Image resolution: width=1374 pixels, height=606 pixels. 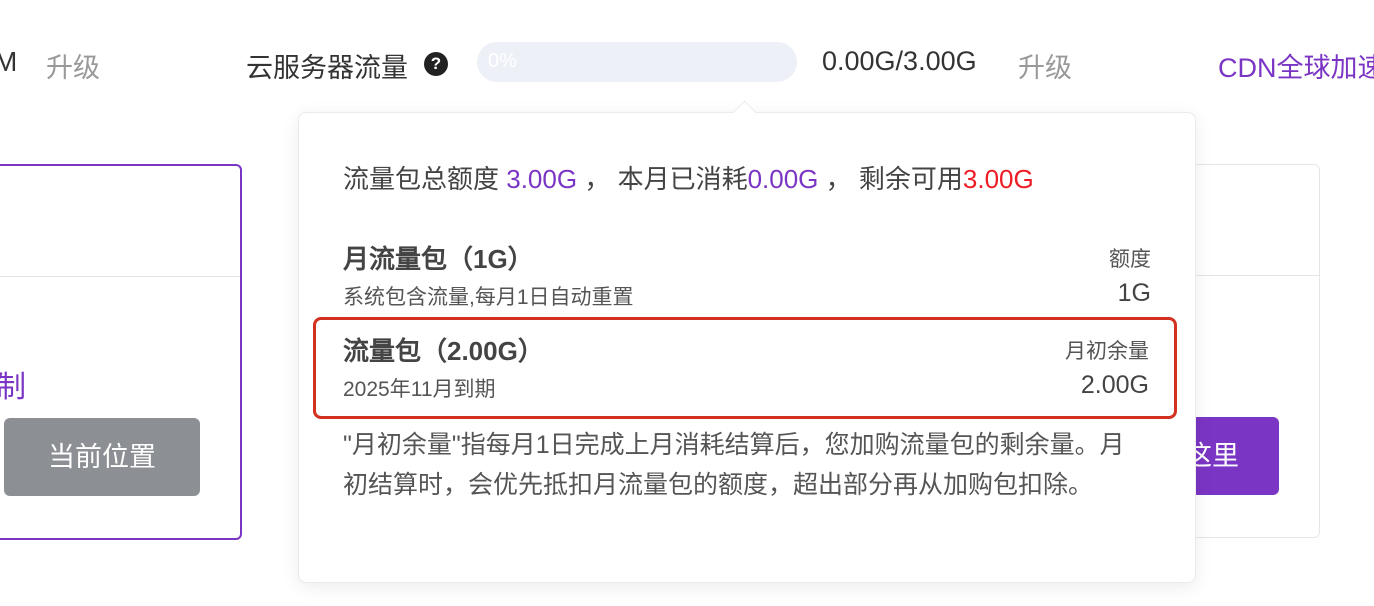 What do you see at coordinates (910, 179) in the screenshot?
I see `remaining-label: 剩余可用` at bounding box center [910, 179].